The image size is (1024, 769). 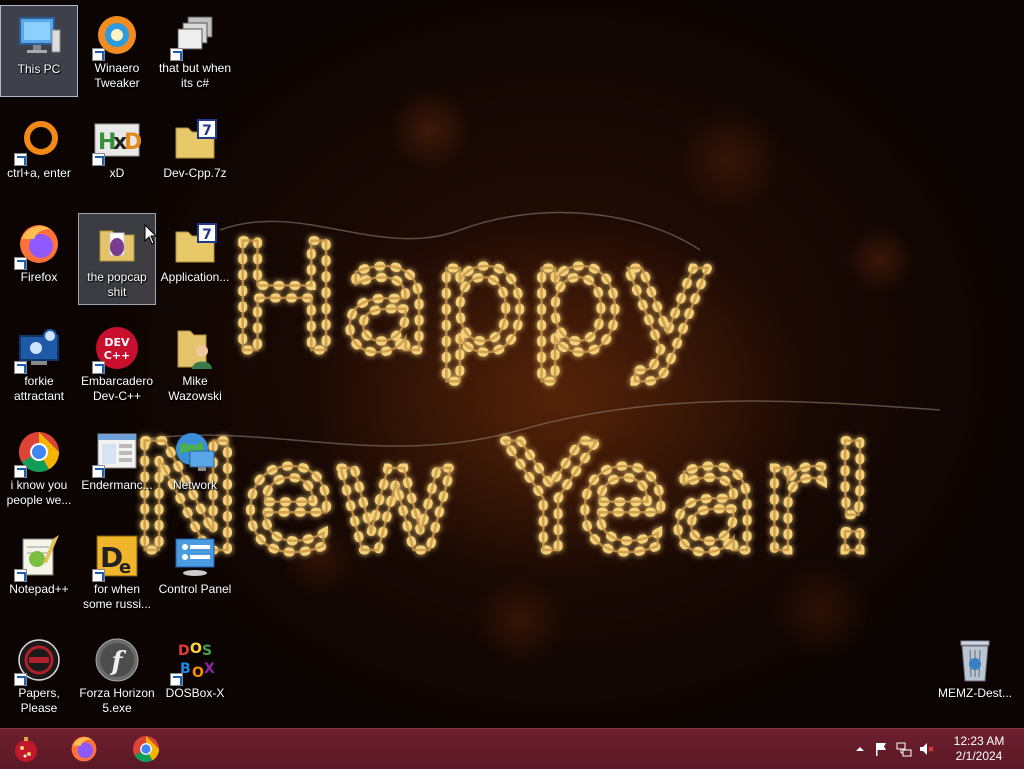 What do you see at coordinates (195, 75) in the screenshot?
I see `desktop-icon-label: that but when its c#` at bounding box center [195, 75].